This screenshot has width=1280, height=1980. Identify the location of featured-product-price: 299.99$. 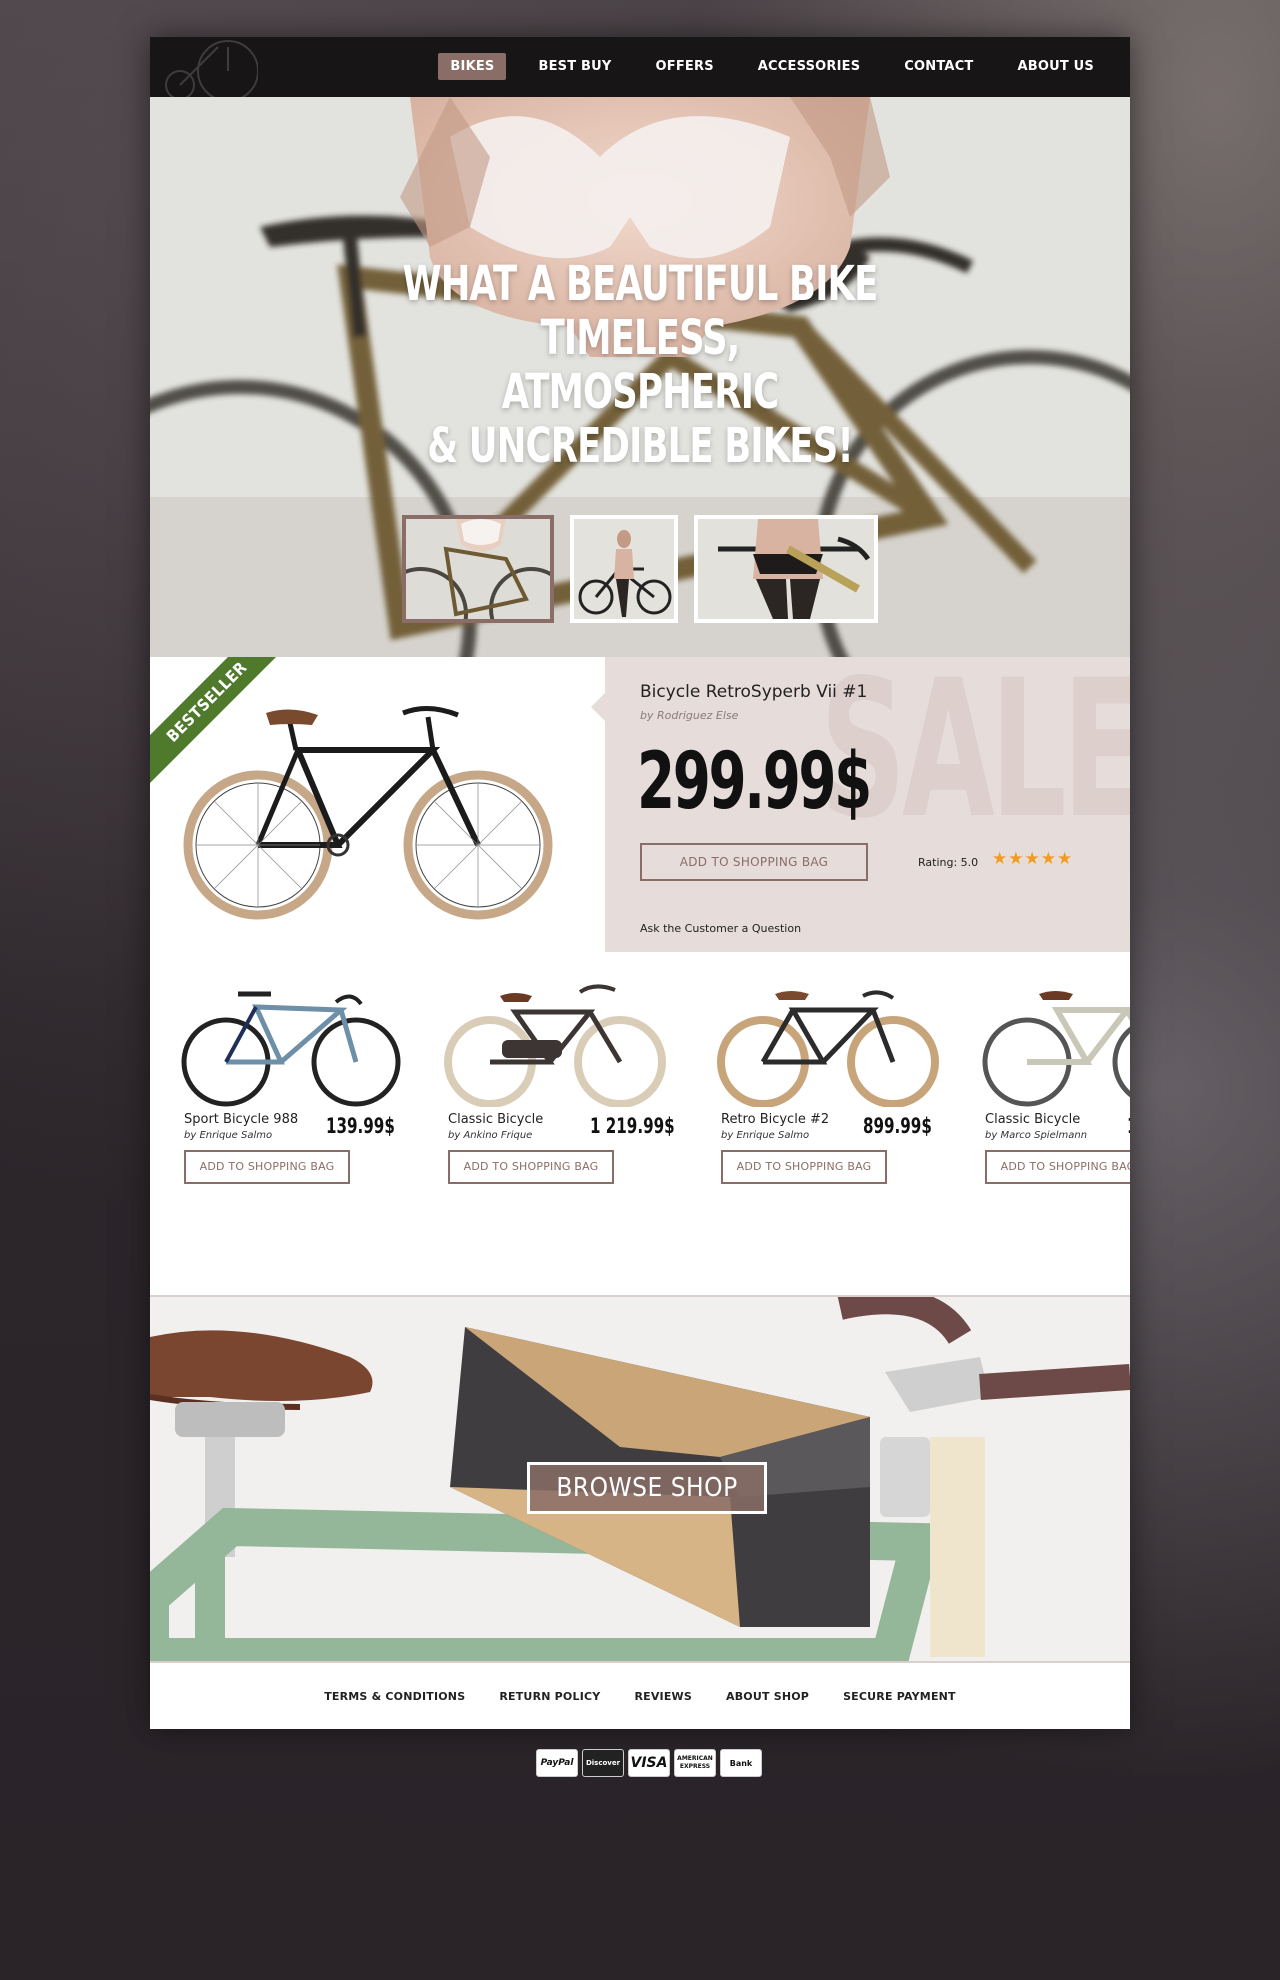
(754, 782).